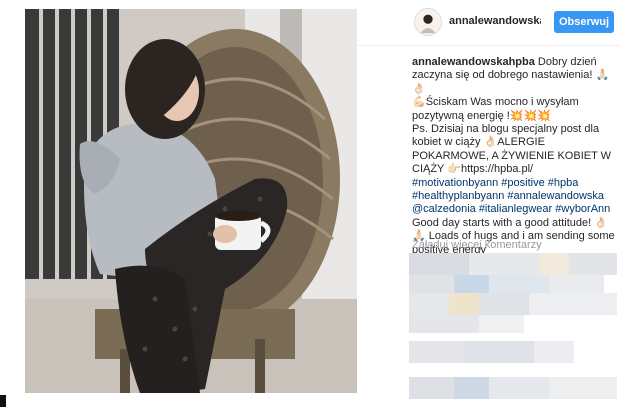 The height and width of the screenshot is (409, 620). I want to click on username-link: annalewandowskah, so click(495, 21).